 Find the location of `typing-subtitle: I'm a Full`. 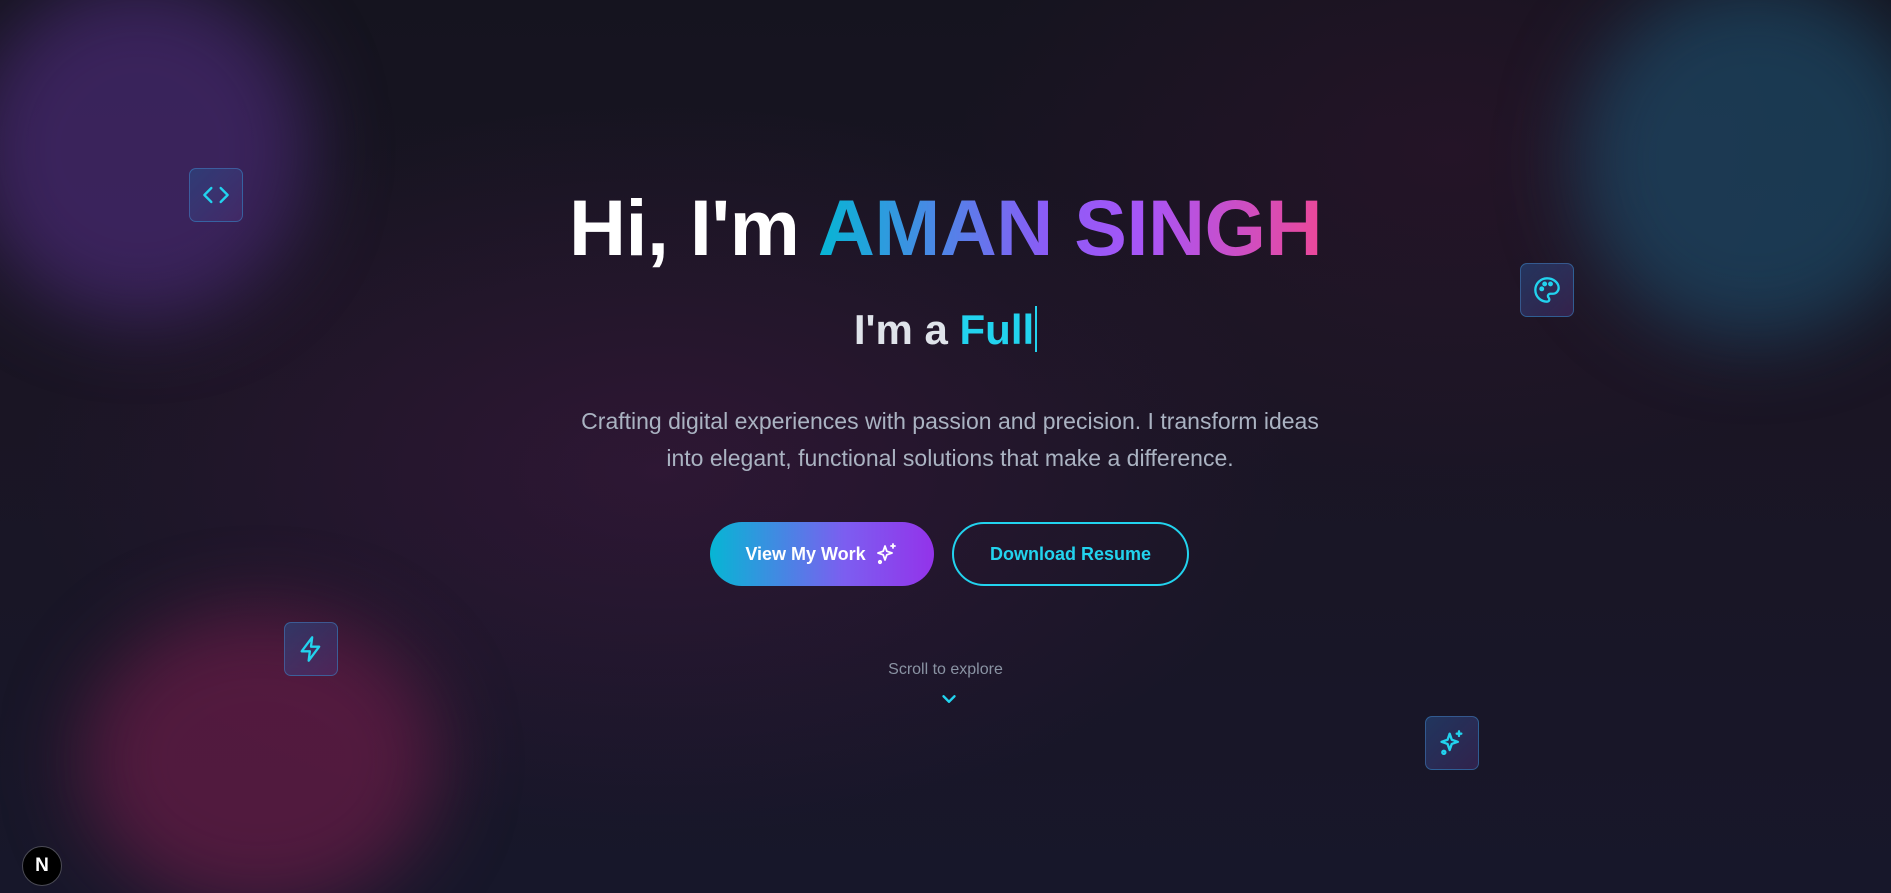

typing-subtitle: I'm a Full is located at coordinates (945, 330).